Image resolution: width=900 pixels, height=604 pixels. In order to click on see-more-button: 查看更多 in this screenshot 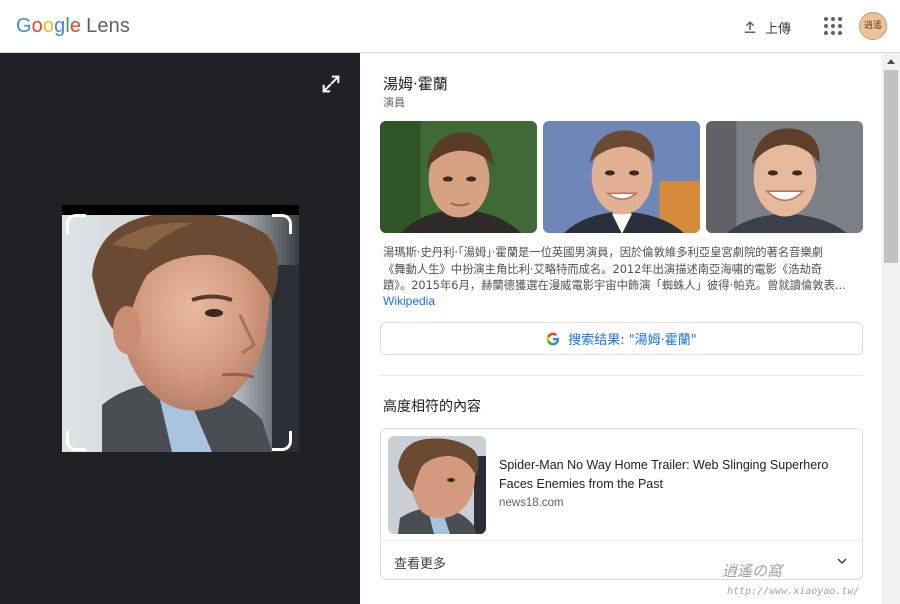, I will do `click(621, 560)`.